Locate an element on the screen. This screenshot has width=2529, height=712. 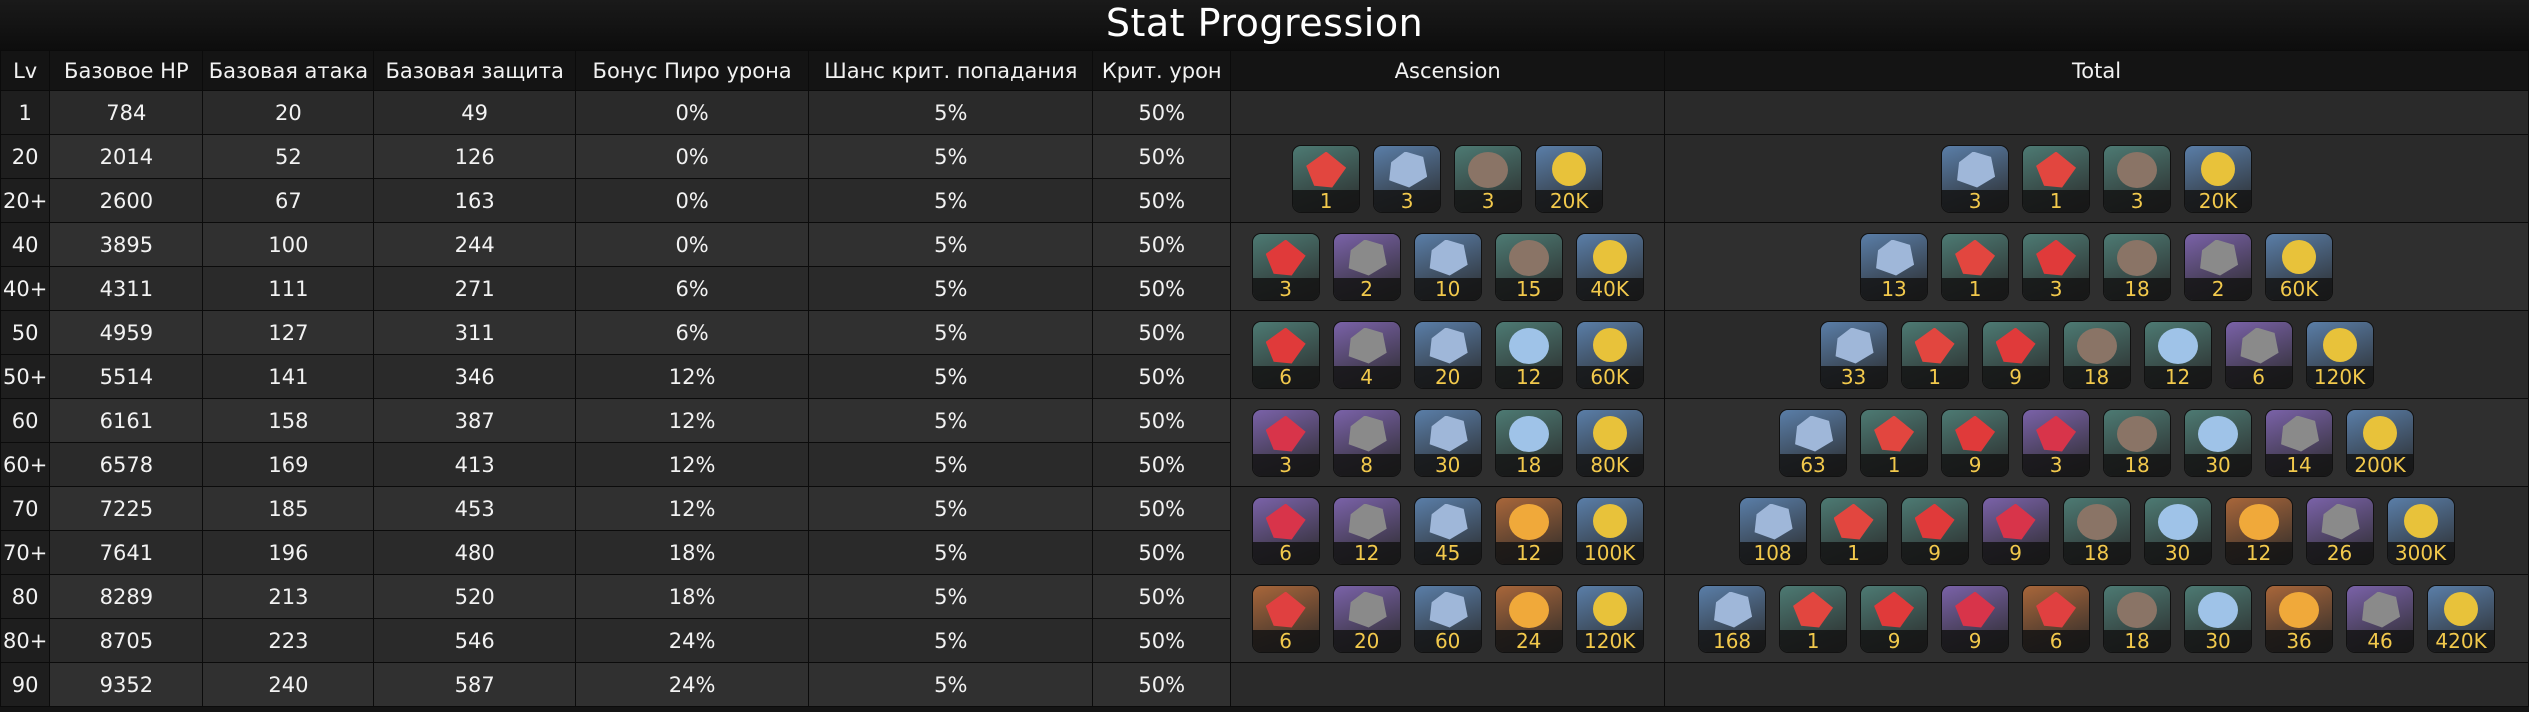
blue-spiral-icon is located at coordinates (2177, 521).